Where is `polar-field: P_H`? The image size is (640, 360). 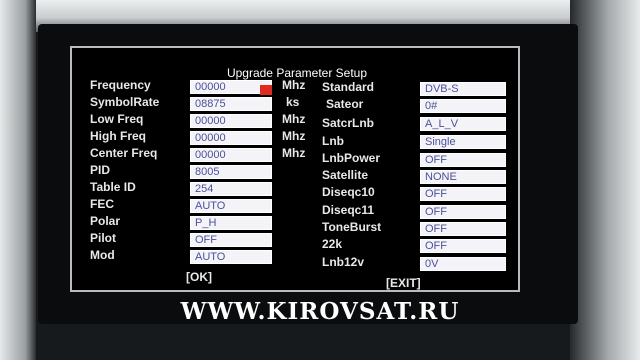 polar-field: P_H is located at coordinates (231, 223).